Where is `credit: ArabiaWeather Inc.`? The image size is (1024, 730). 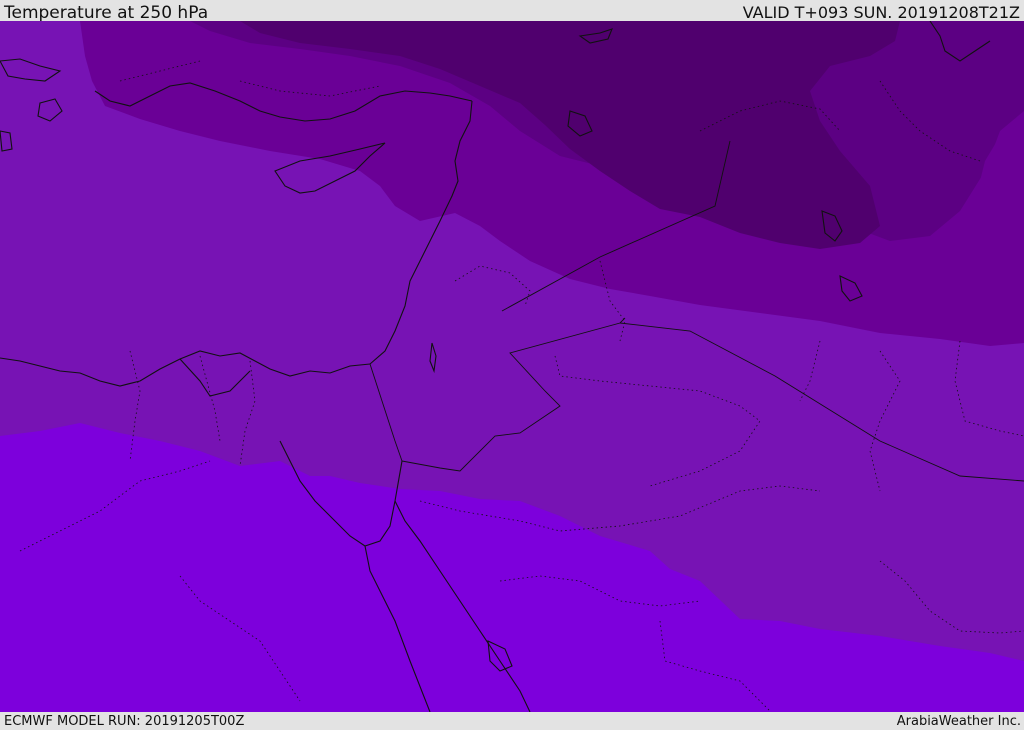
credit: ArabiaWeather Inc. is located at coordinates (958, 721).